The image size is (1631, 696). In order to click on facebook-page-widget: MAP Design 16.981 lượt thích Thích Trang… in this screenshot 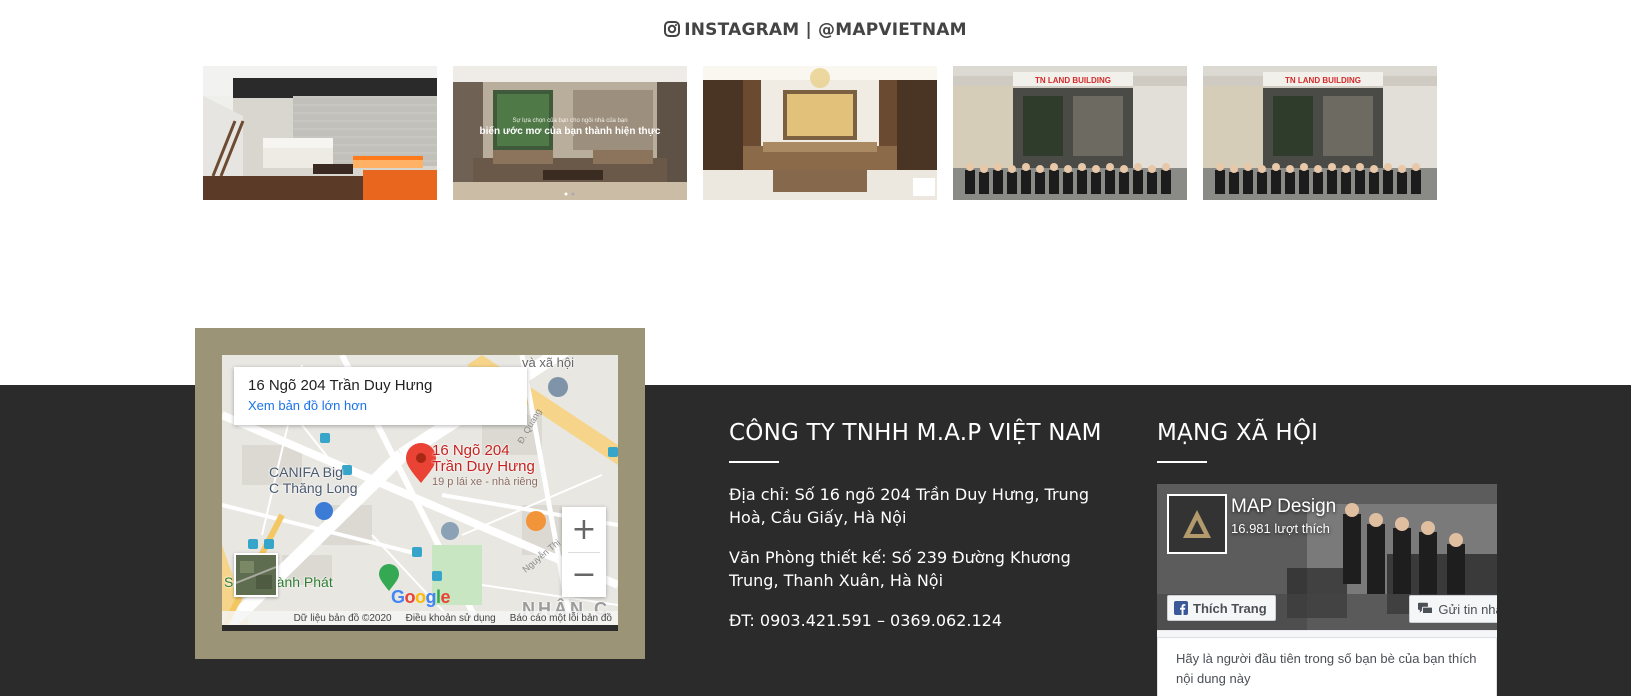, I will do `click(1327, 590)`.